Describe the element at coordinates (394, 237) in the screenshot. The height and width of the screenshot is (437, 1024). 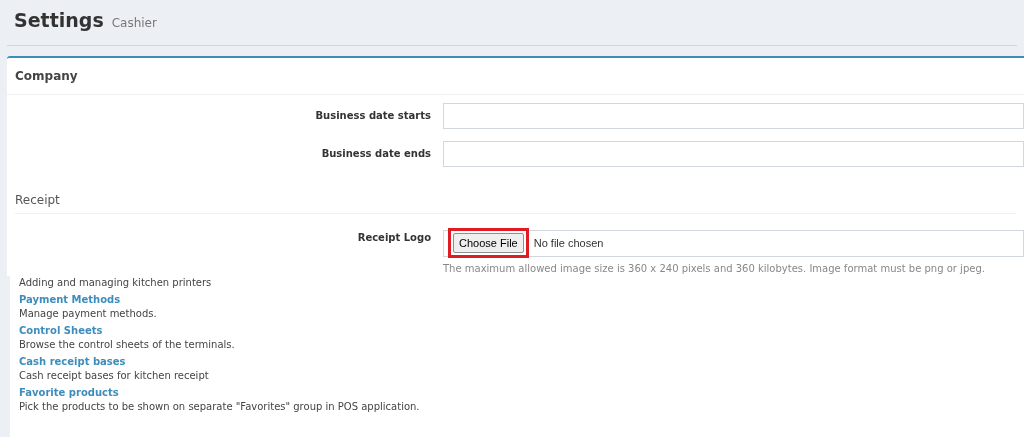
I see `field-label: Receipt Logo` at that location.